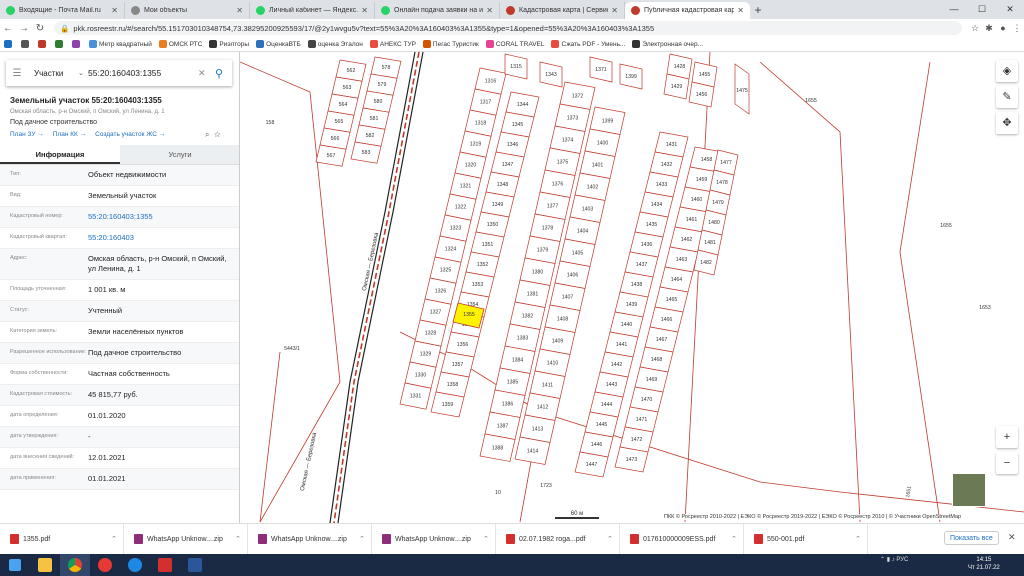  Describe the element at coordinates (1007, 97) in the screenshot. I see `ruler-icon: ✎` at that location.